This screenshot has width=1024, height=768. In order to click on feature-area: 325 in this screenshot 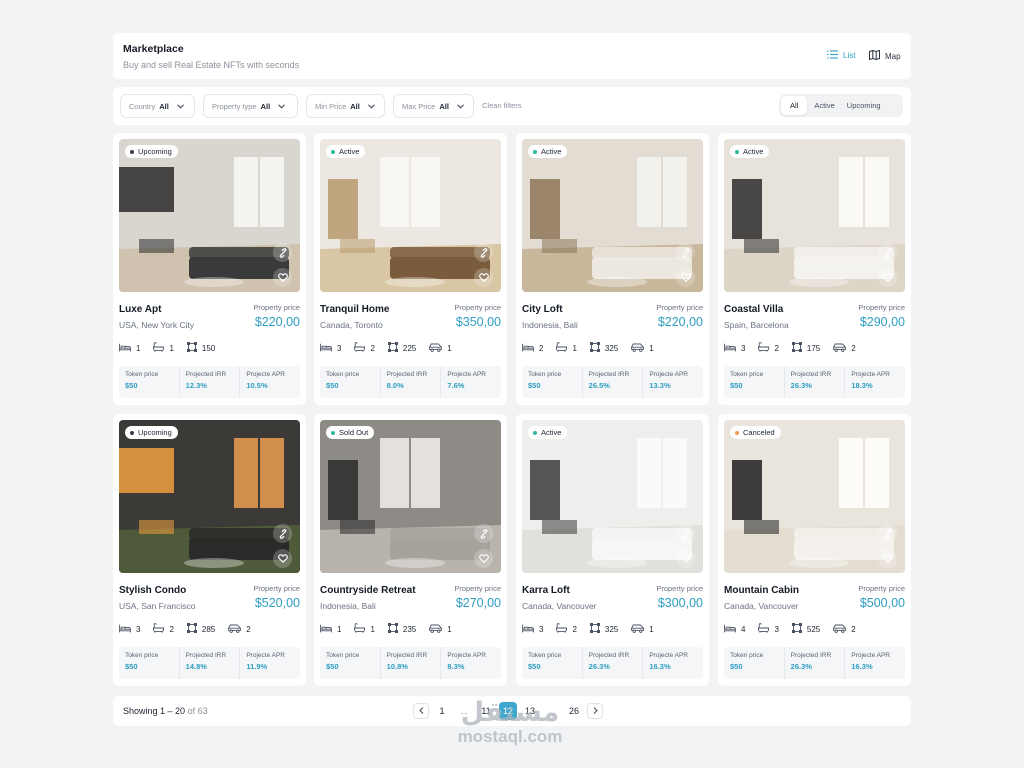, I will do `click(603, 629)`.